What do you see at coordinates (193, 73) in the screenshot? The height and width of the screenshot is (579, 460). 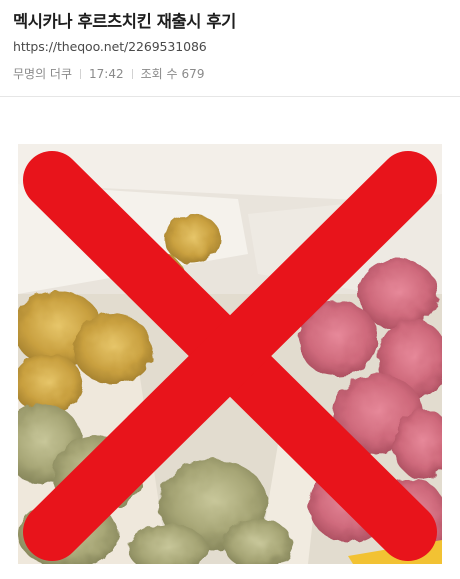 I see `views-count: 679` at bounding box center [193, 73].